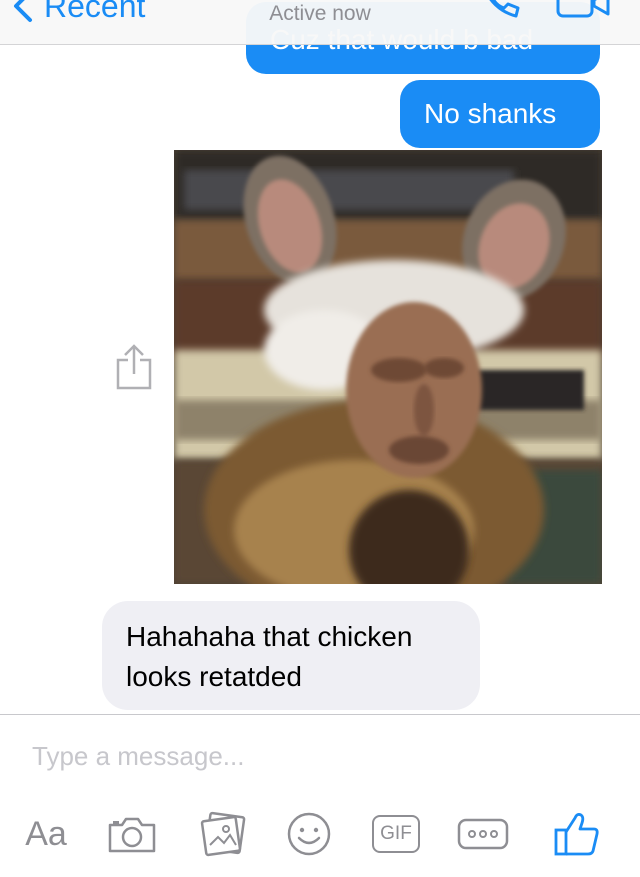  What do you see at coordinates (291, 655) in the screenshot?
I see `incoming-message-bubble: Hahahaha that chicken looks retatded` at bounding box center [291, 655].